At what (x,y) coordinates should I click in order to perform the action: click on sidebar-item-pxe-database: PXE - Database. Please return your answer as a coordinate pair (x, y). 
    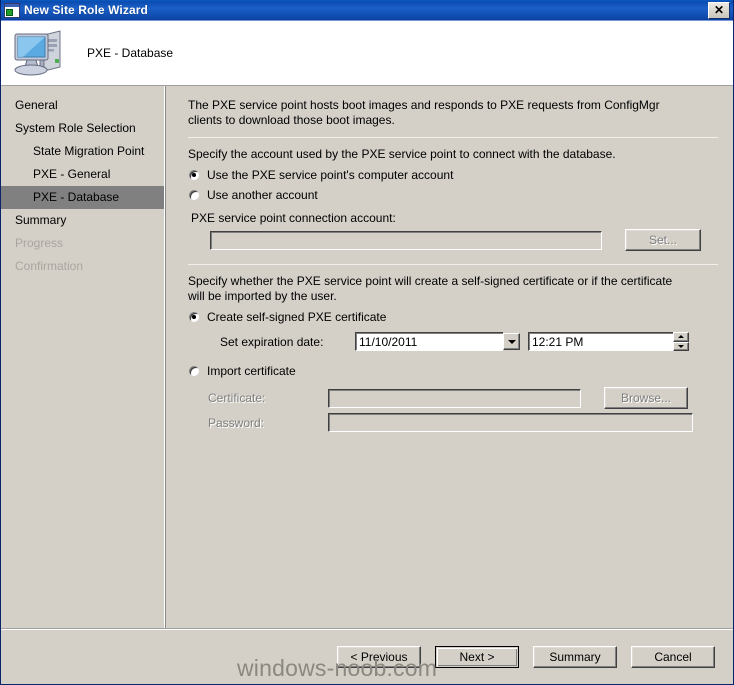
    Looking at the image, I should click on (82, 197).